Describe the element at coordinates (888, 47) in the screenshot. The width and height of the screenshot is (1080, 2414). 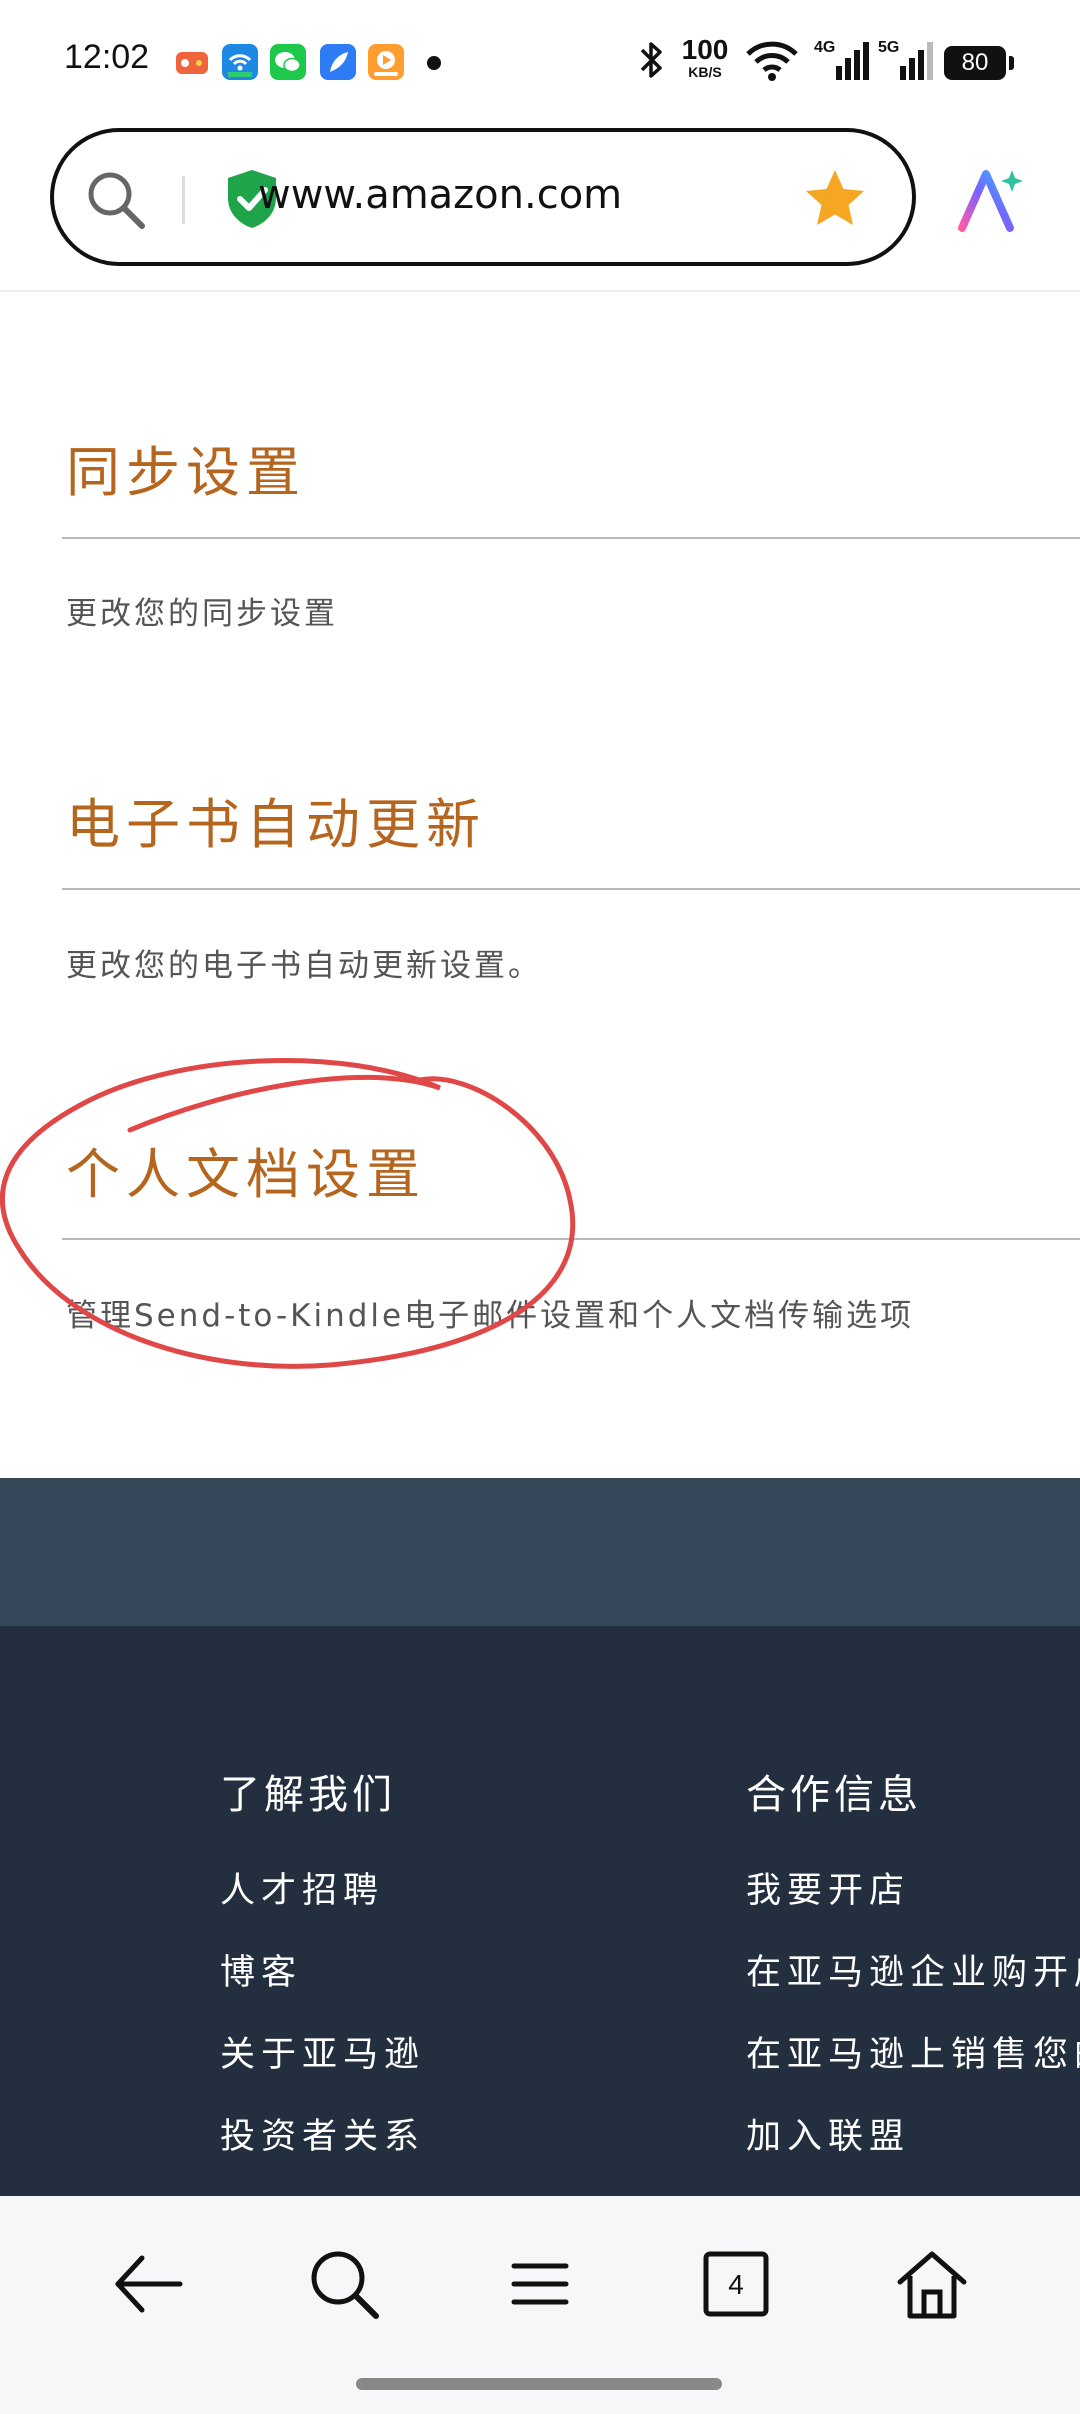
I see `svg-text: 5G` at that location.